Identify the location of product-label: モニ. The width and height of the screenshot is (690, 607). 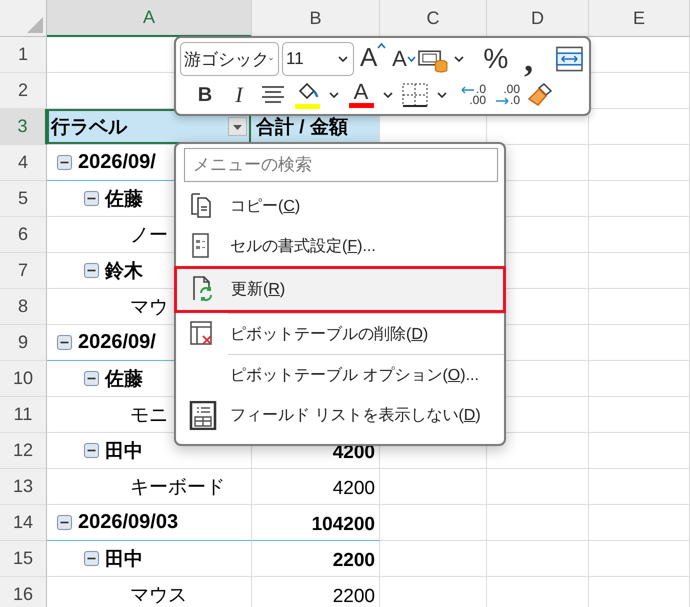
(149, 416).